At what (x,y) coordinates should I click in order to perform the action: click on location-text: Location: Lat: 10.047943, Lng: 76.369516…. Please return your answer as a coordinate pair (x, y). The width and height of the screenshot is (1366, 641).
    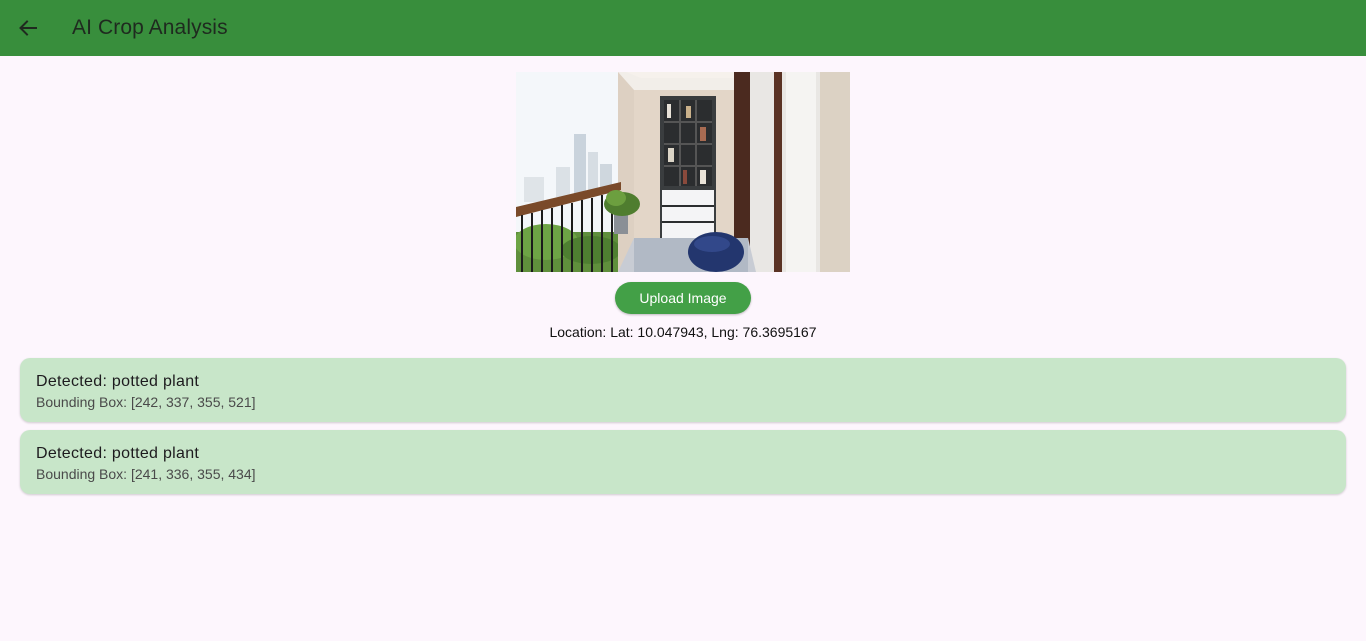
    Looking at the image, I should click on (683, 332).